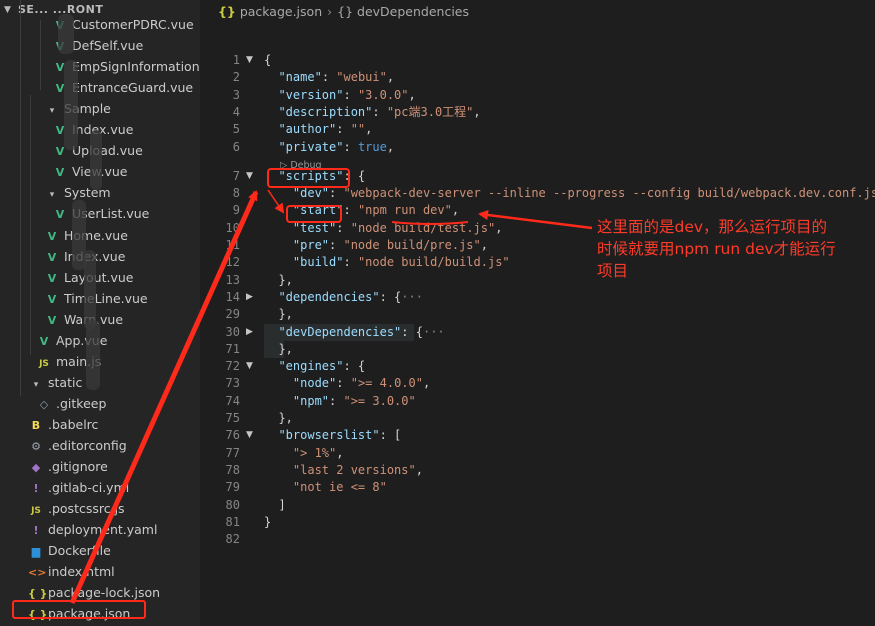 This screenshot has height=626, width=875. Describe the element at coordinates (276, 201) in the screenshot. I see `arrow-small` at that location.